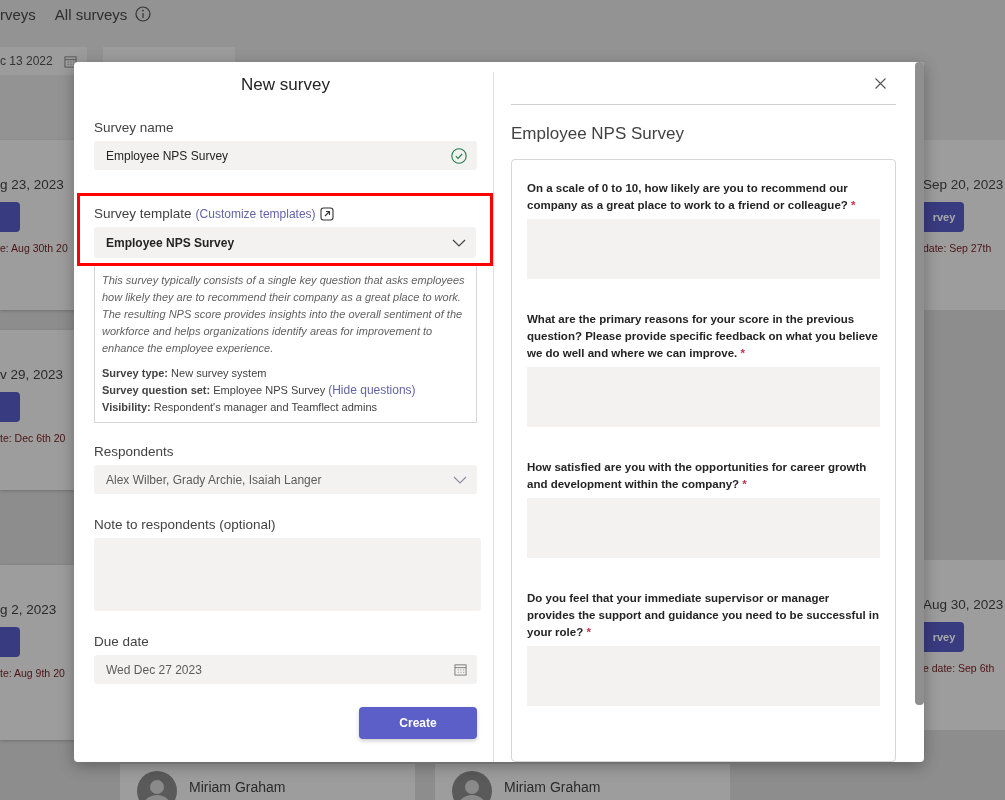  I want to click on template-dropdown: Employee NPS Survey, so click(285, 242).